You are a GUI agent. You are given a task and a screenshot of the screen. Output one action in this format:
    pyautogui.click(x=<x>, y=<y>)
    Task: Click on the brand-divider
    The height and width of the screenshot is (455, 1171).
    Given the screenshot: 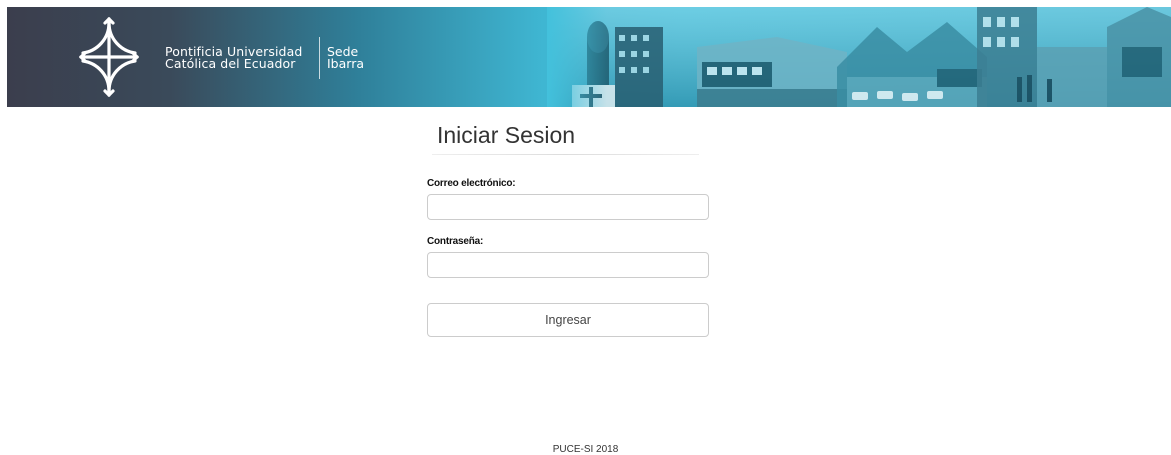 What is the action you would take?
    pyautogui.click(x=319, y=58)
    